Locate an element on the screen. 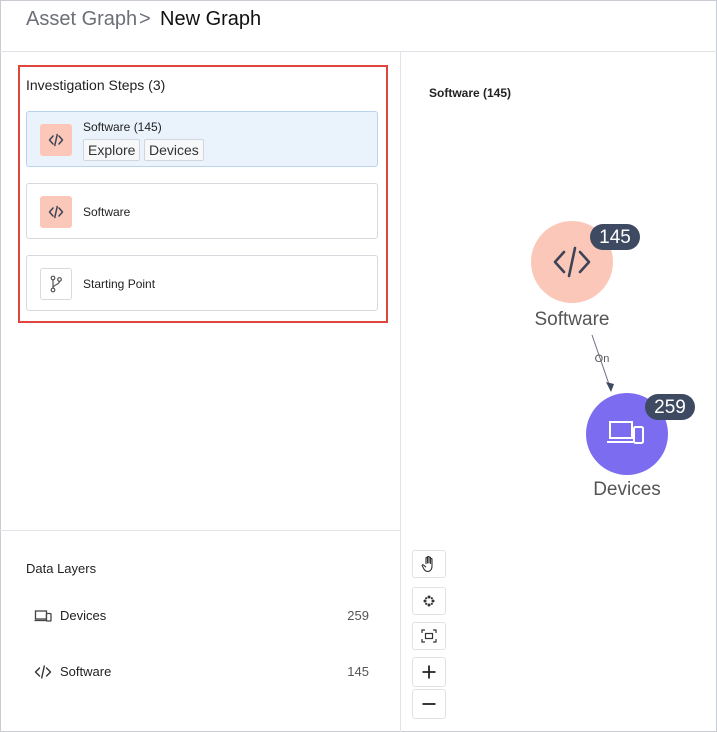 The height and width of the screenshot is (732, 717). step-label: Software (145) is located at coordinates (122, 127).